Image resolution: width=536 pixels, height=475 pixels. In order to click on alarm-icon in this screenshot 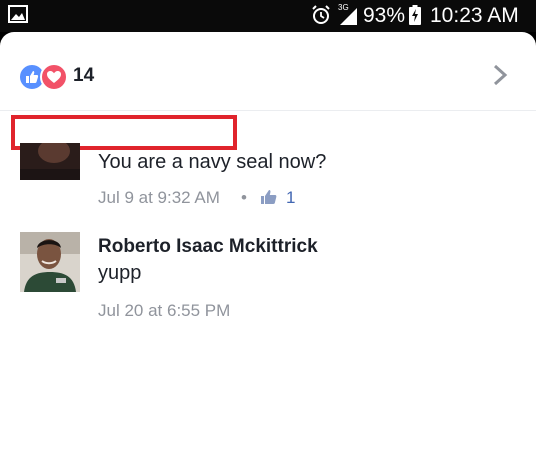, I will do `click(321, 14)`.